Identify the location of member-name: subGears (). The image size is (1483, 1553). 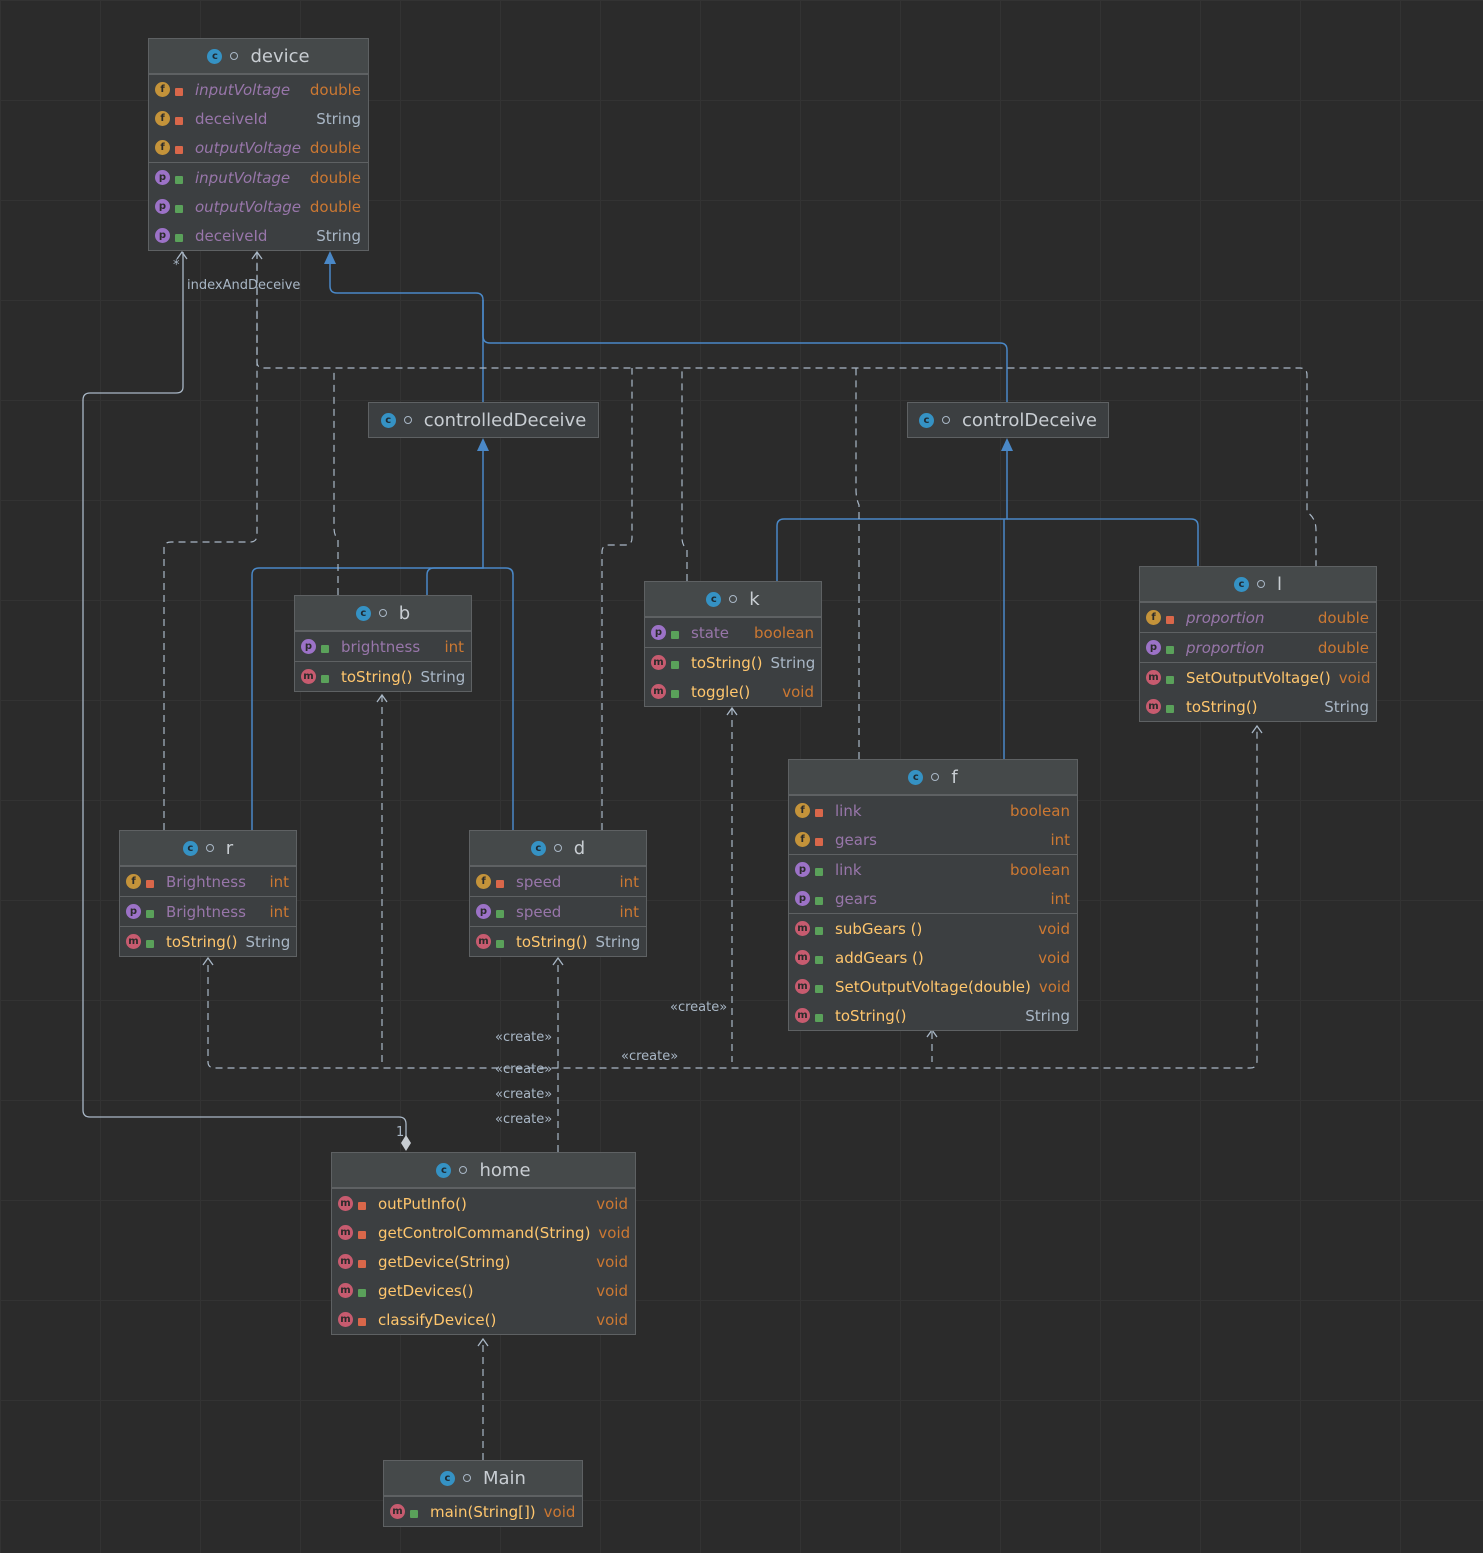
(879, 928).